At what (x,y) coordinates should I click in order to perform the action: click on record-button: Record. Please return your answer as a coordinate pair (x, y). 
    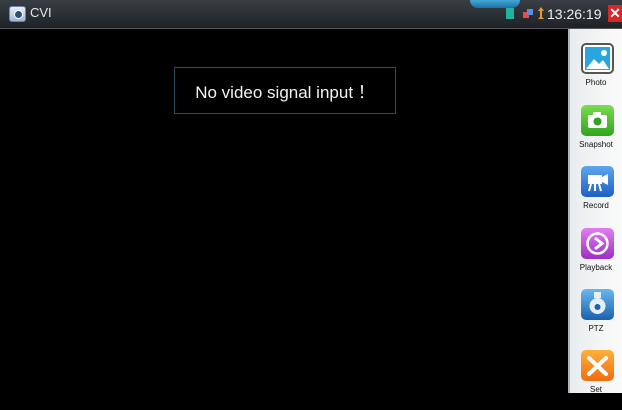
    Looking at the image, I should click on (596, 196).